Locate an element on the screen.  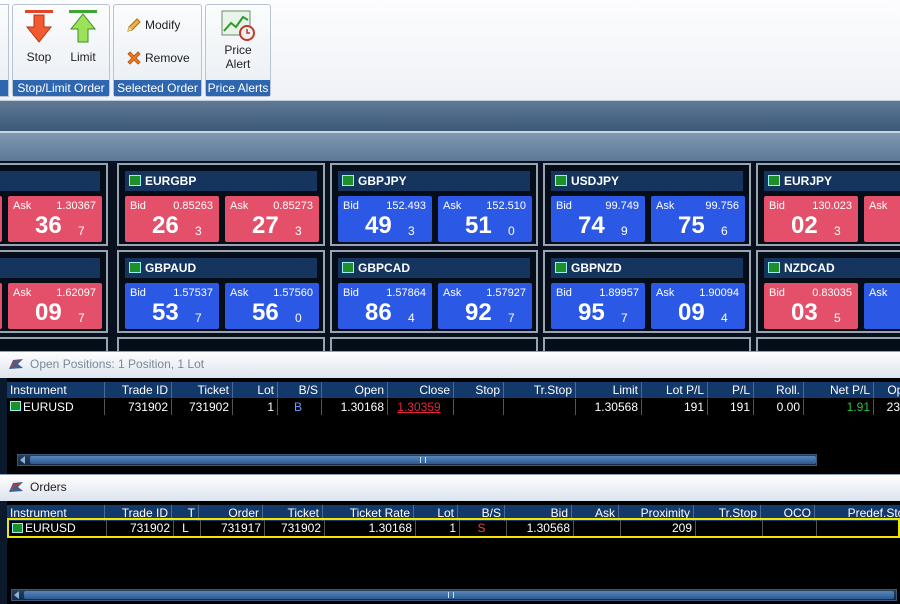
bid-quote: Bid 1.57537 53 7 is located at coordinates (172, 306).